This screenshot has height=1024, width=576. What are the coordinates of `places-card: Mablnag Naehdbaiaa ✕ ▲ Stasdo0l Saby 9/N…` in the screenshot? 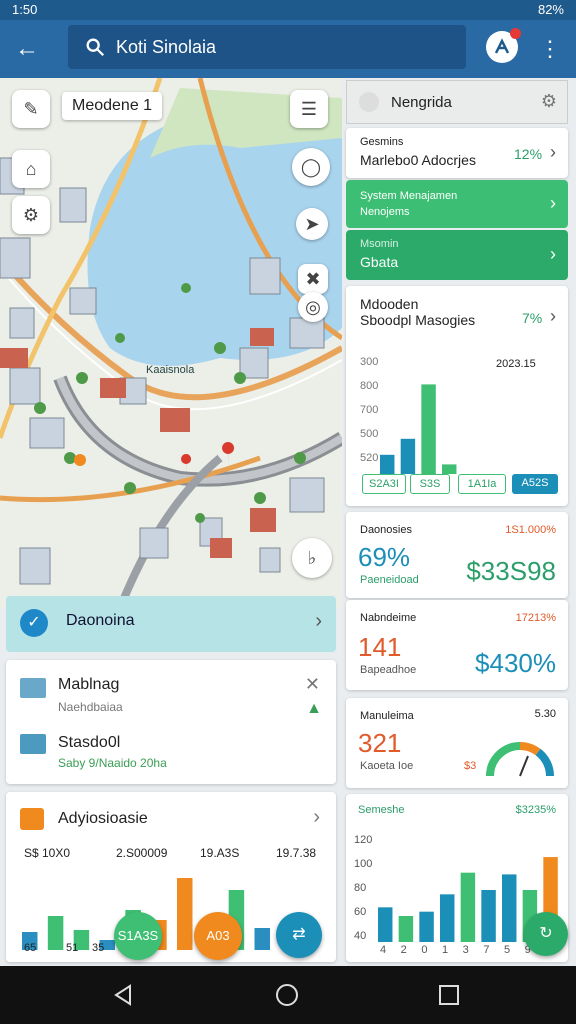 It's located at (171, 722).